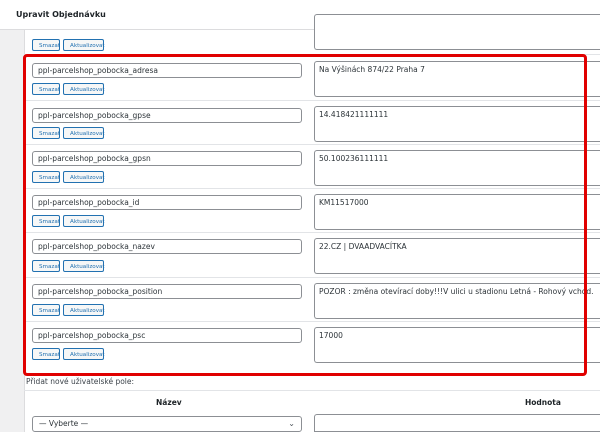 The width and height of the screenshot is (600, 432). What do you see at coordinates (167, 246) in the screenshot?
I see `meta-key-input: ppl-parcelshop_pobocka_nazev` at bounding box center [167, 246].